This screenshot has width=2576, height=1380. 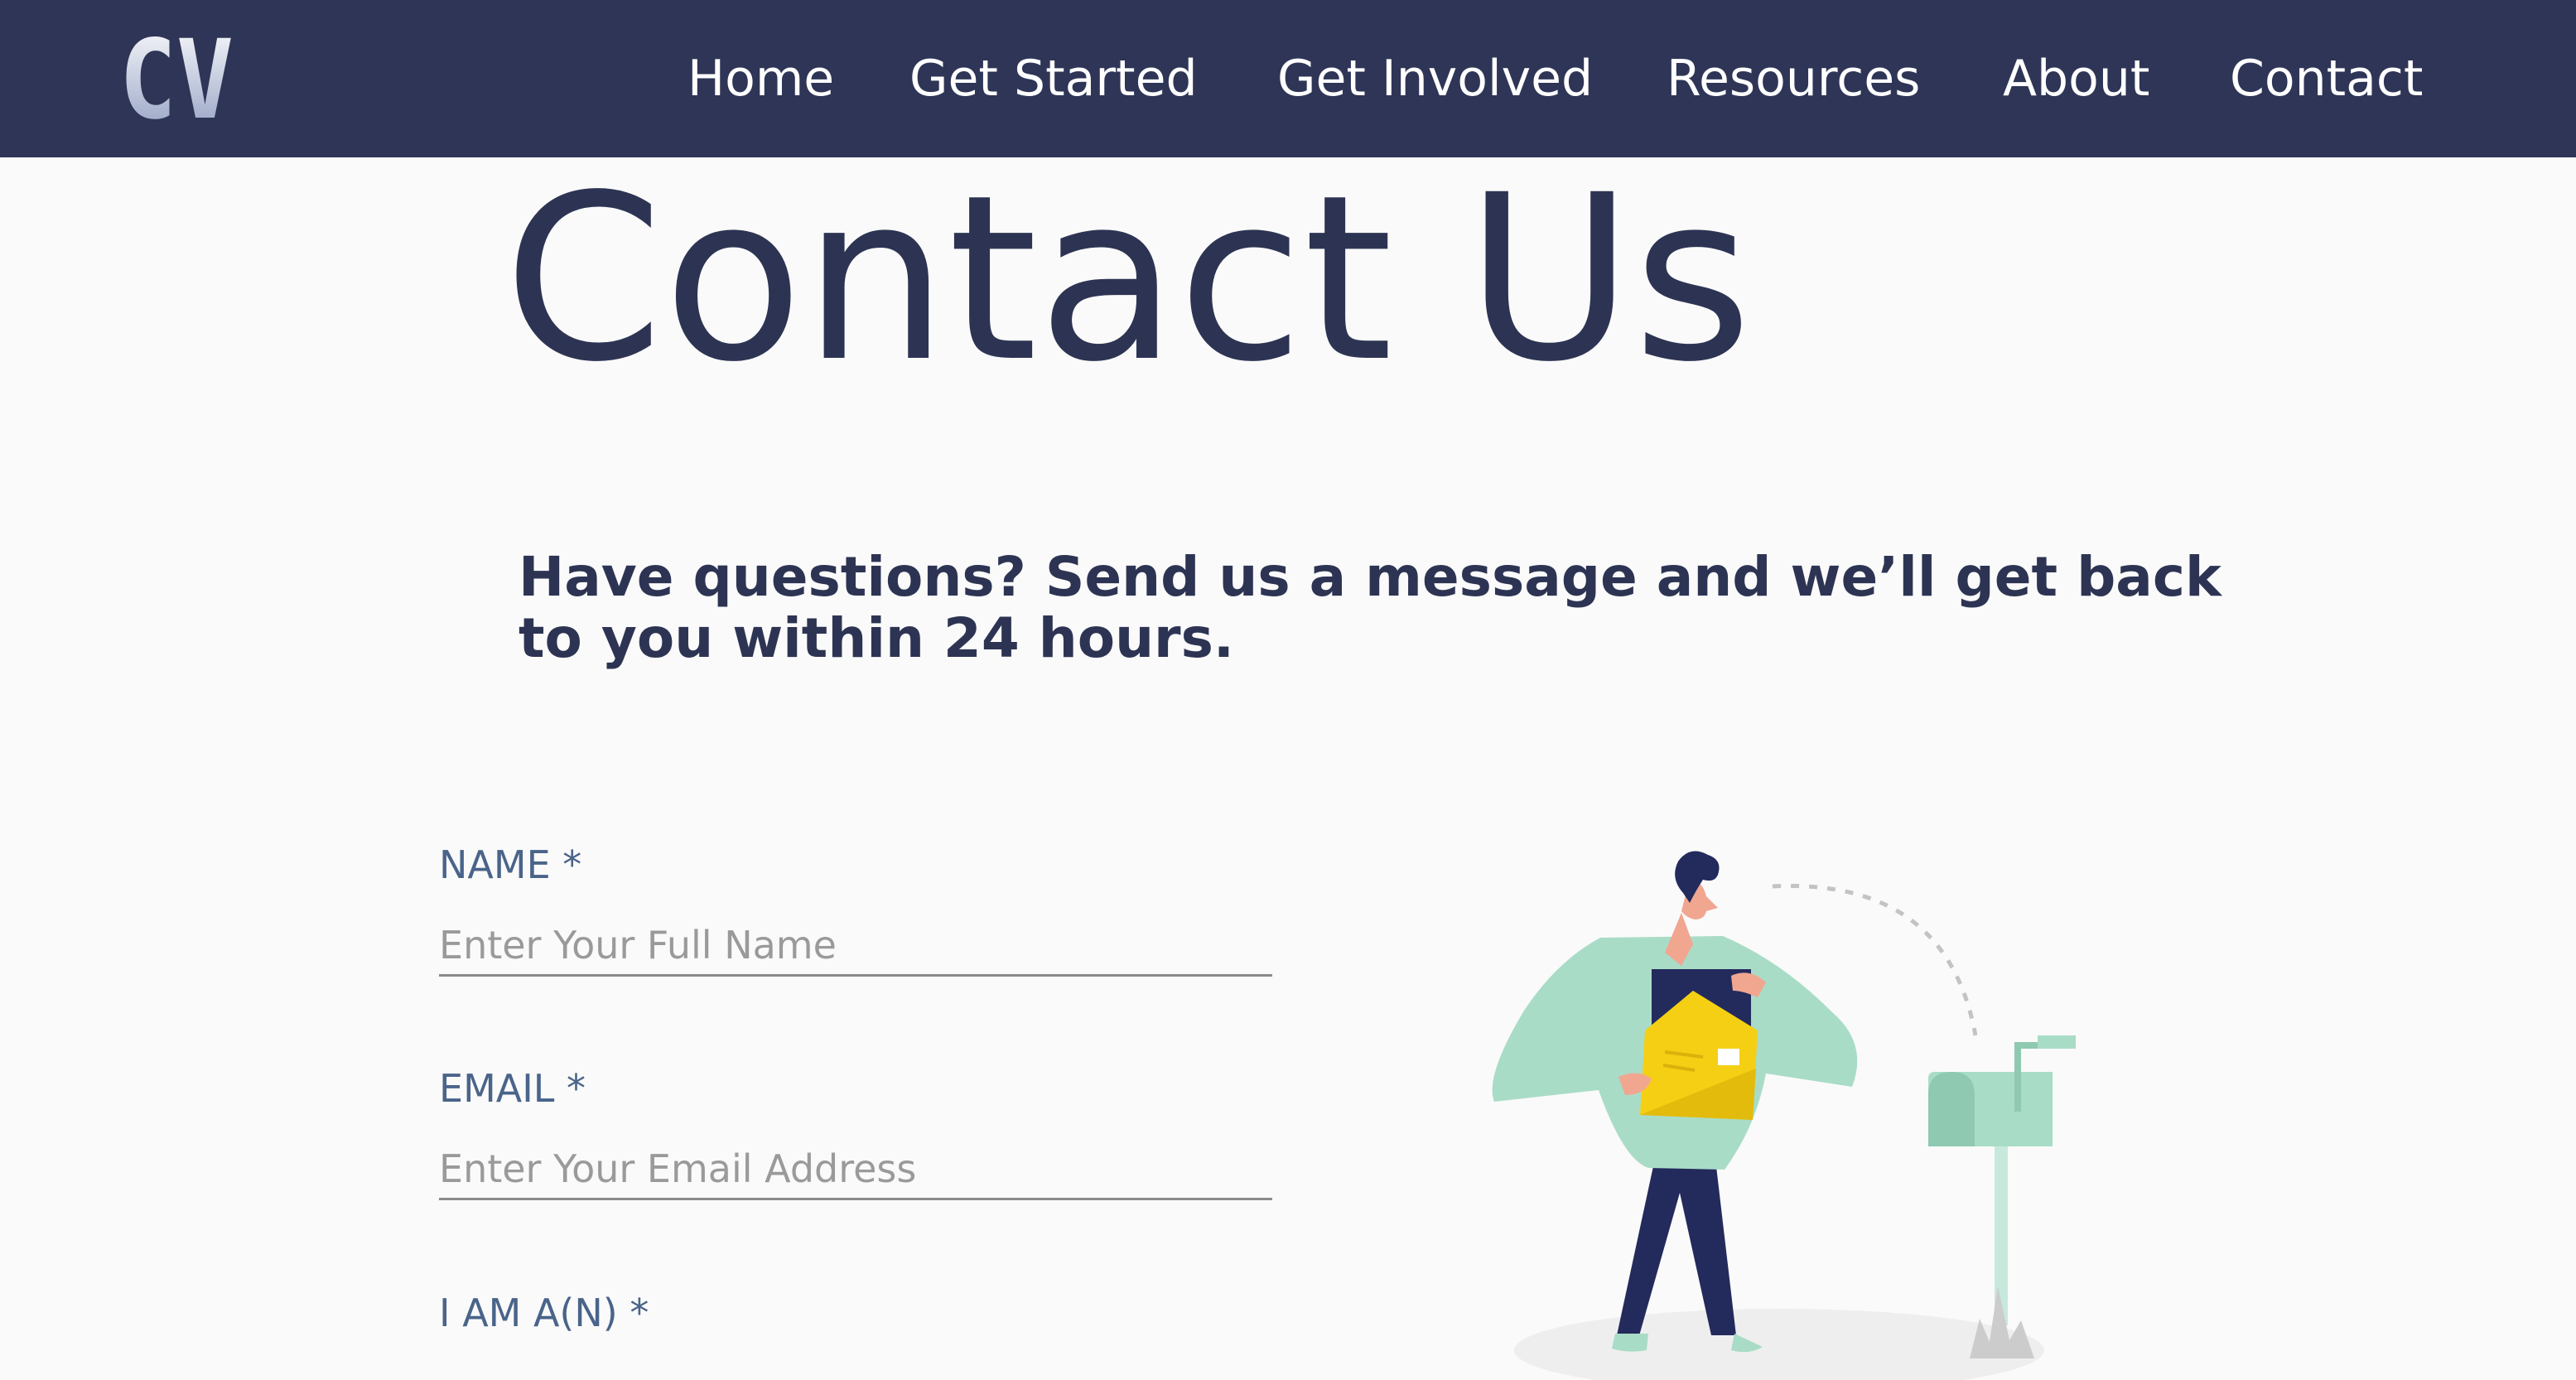 I want to click on nav-about: About, so click(x=2076, y=79).